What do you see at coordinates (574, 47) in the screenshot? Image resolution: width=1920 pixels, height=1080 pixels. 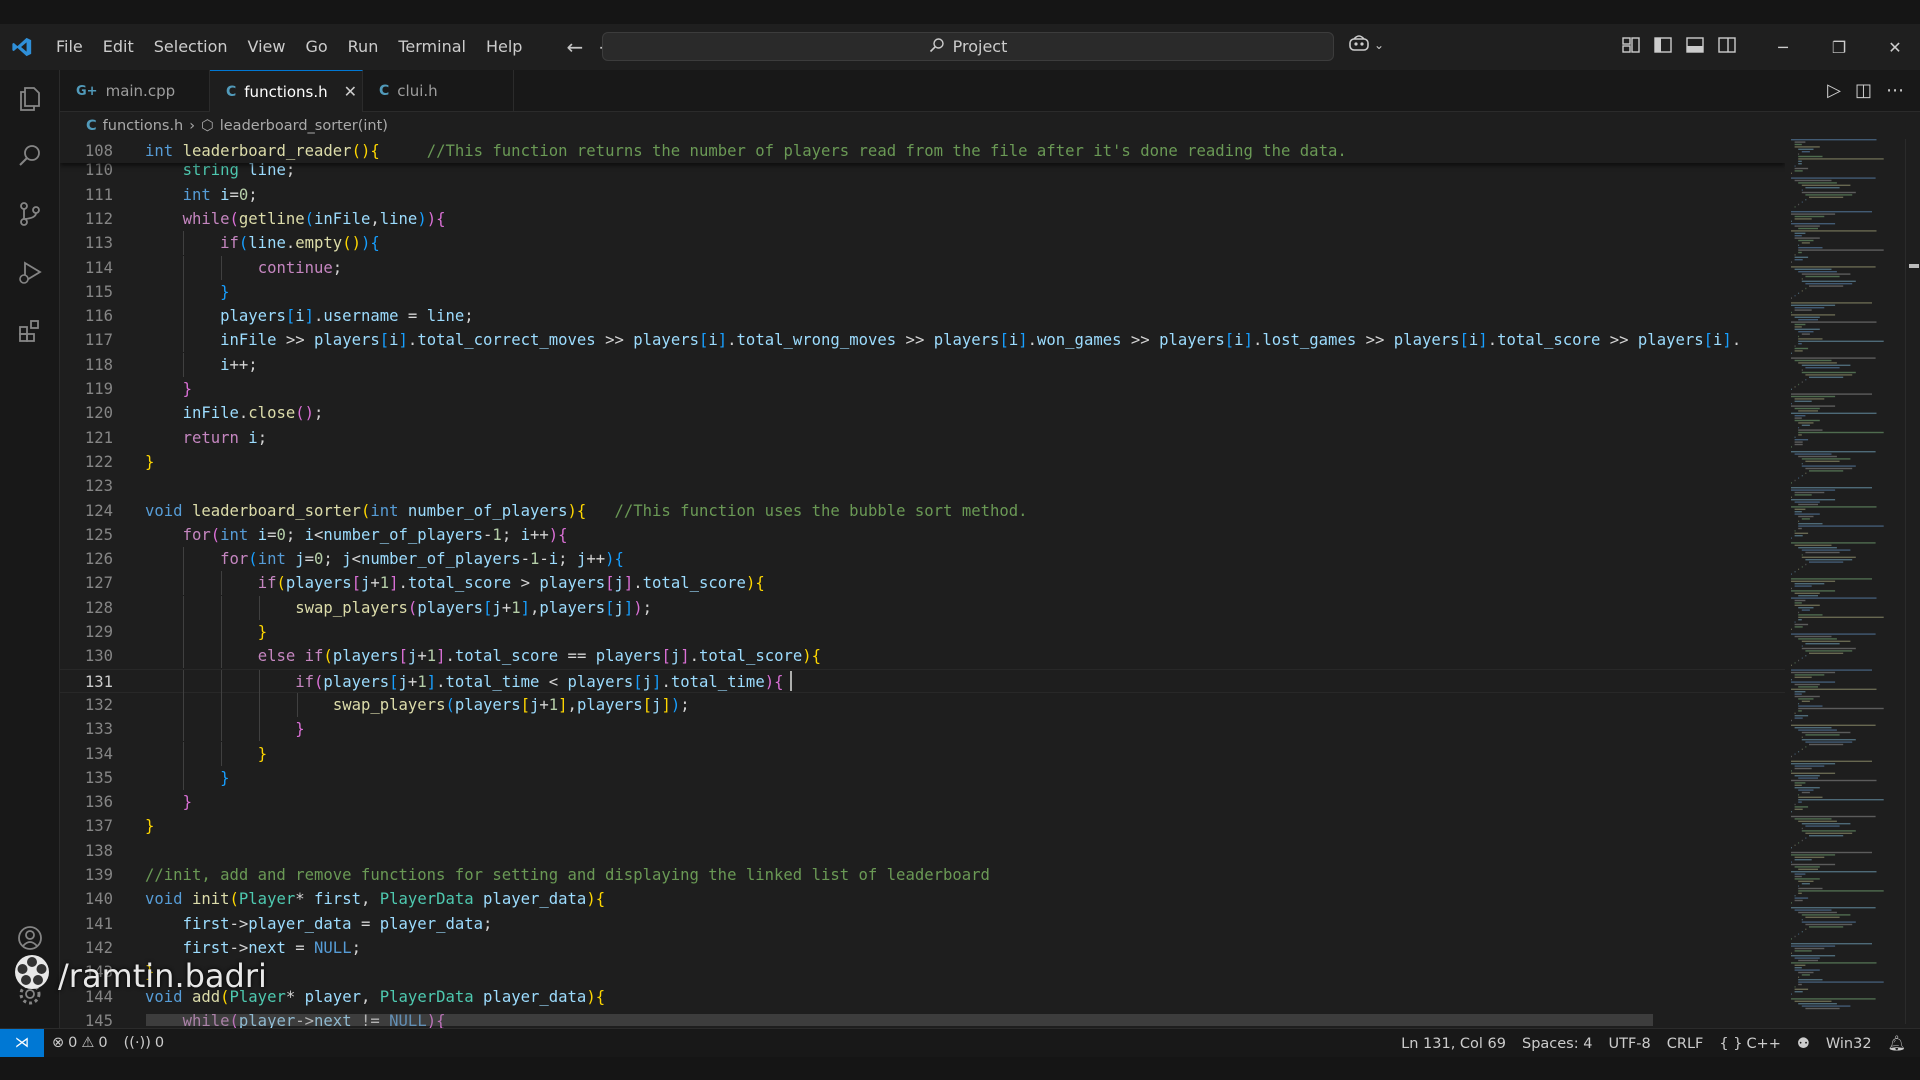 I see `back-arrow-icon: ←` at bounding box center [574, 47].